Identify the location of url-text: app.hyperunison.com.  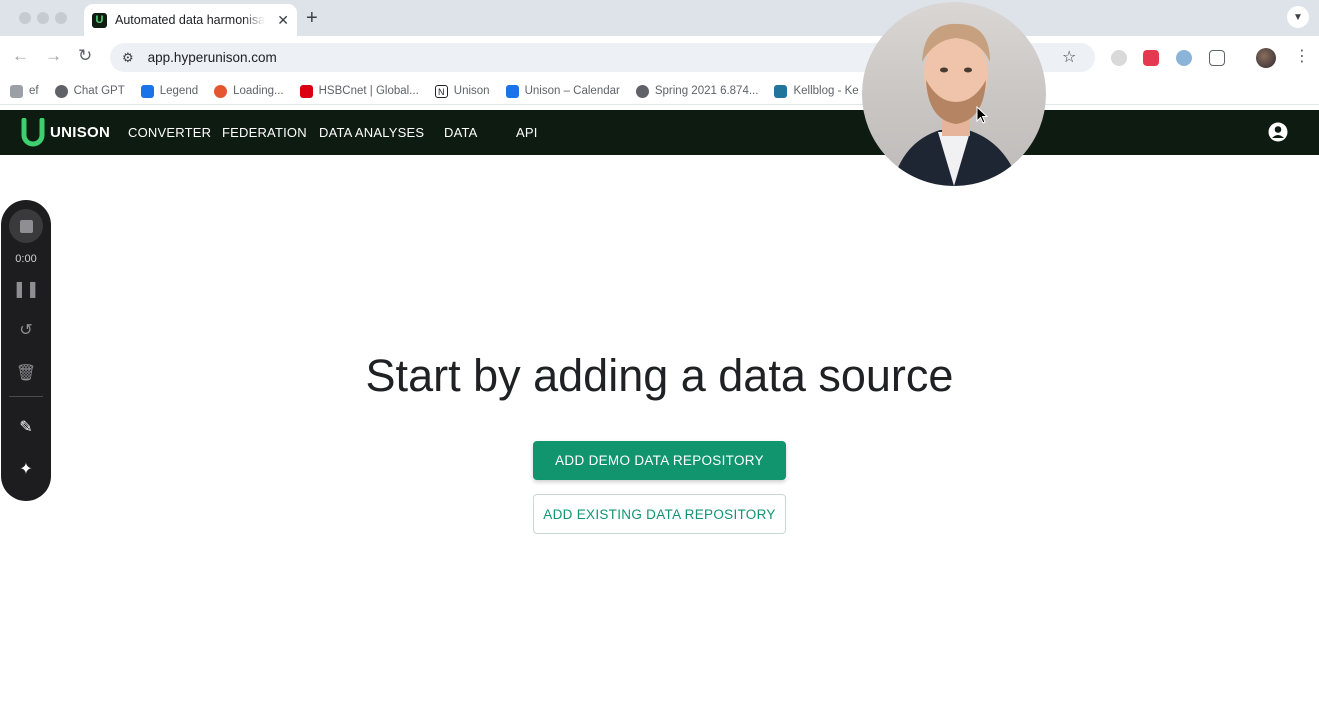
(212, 57).